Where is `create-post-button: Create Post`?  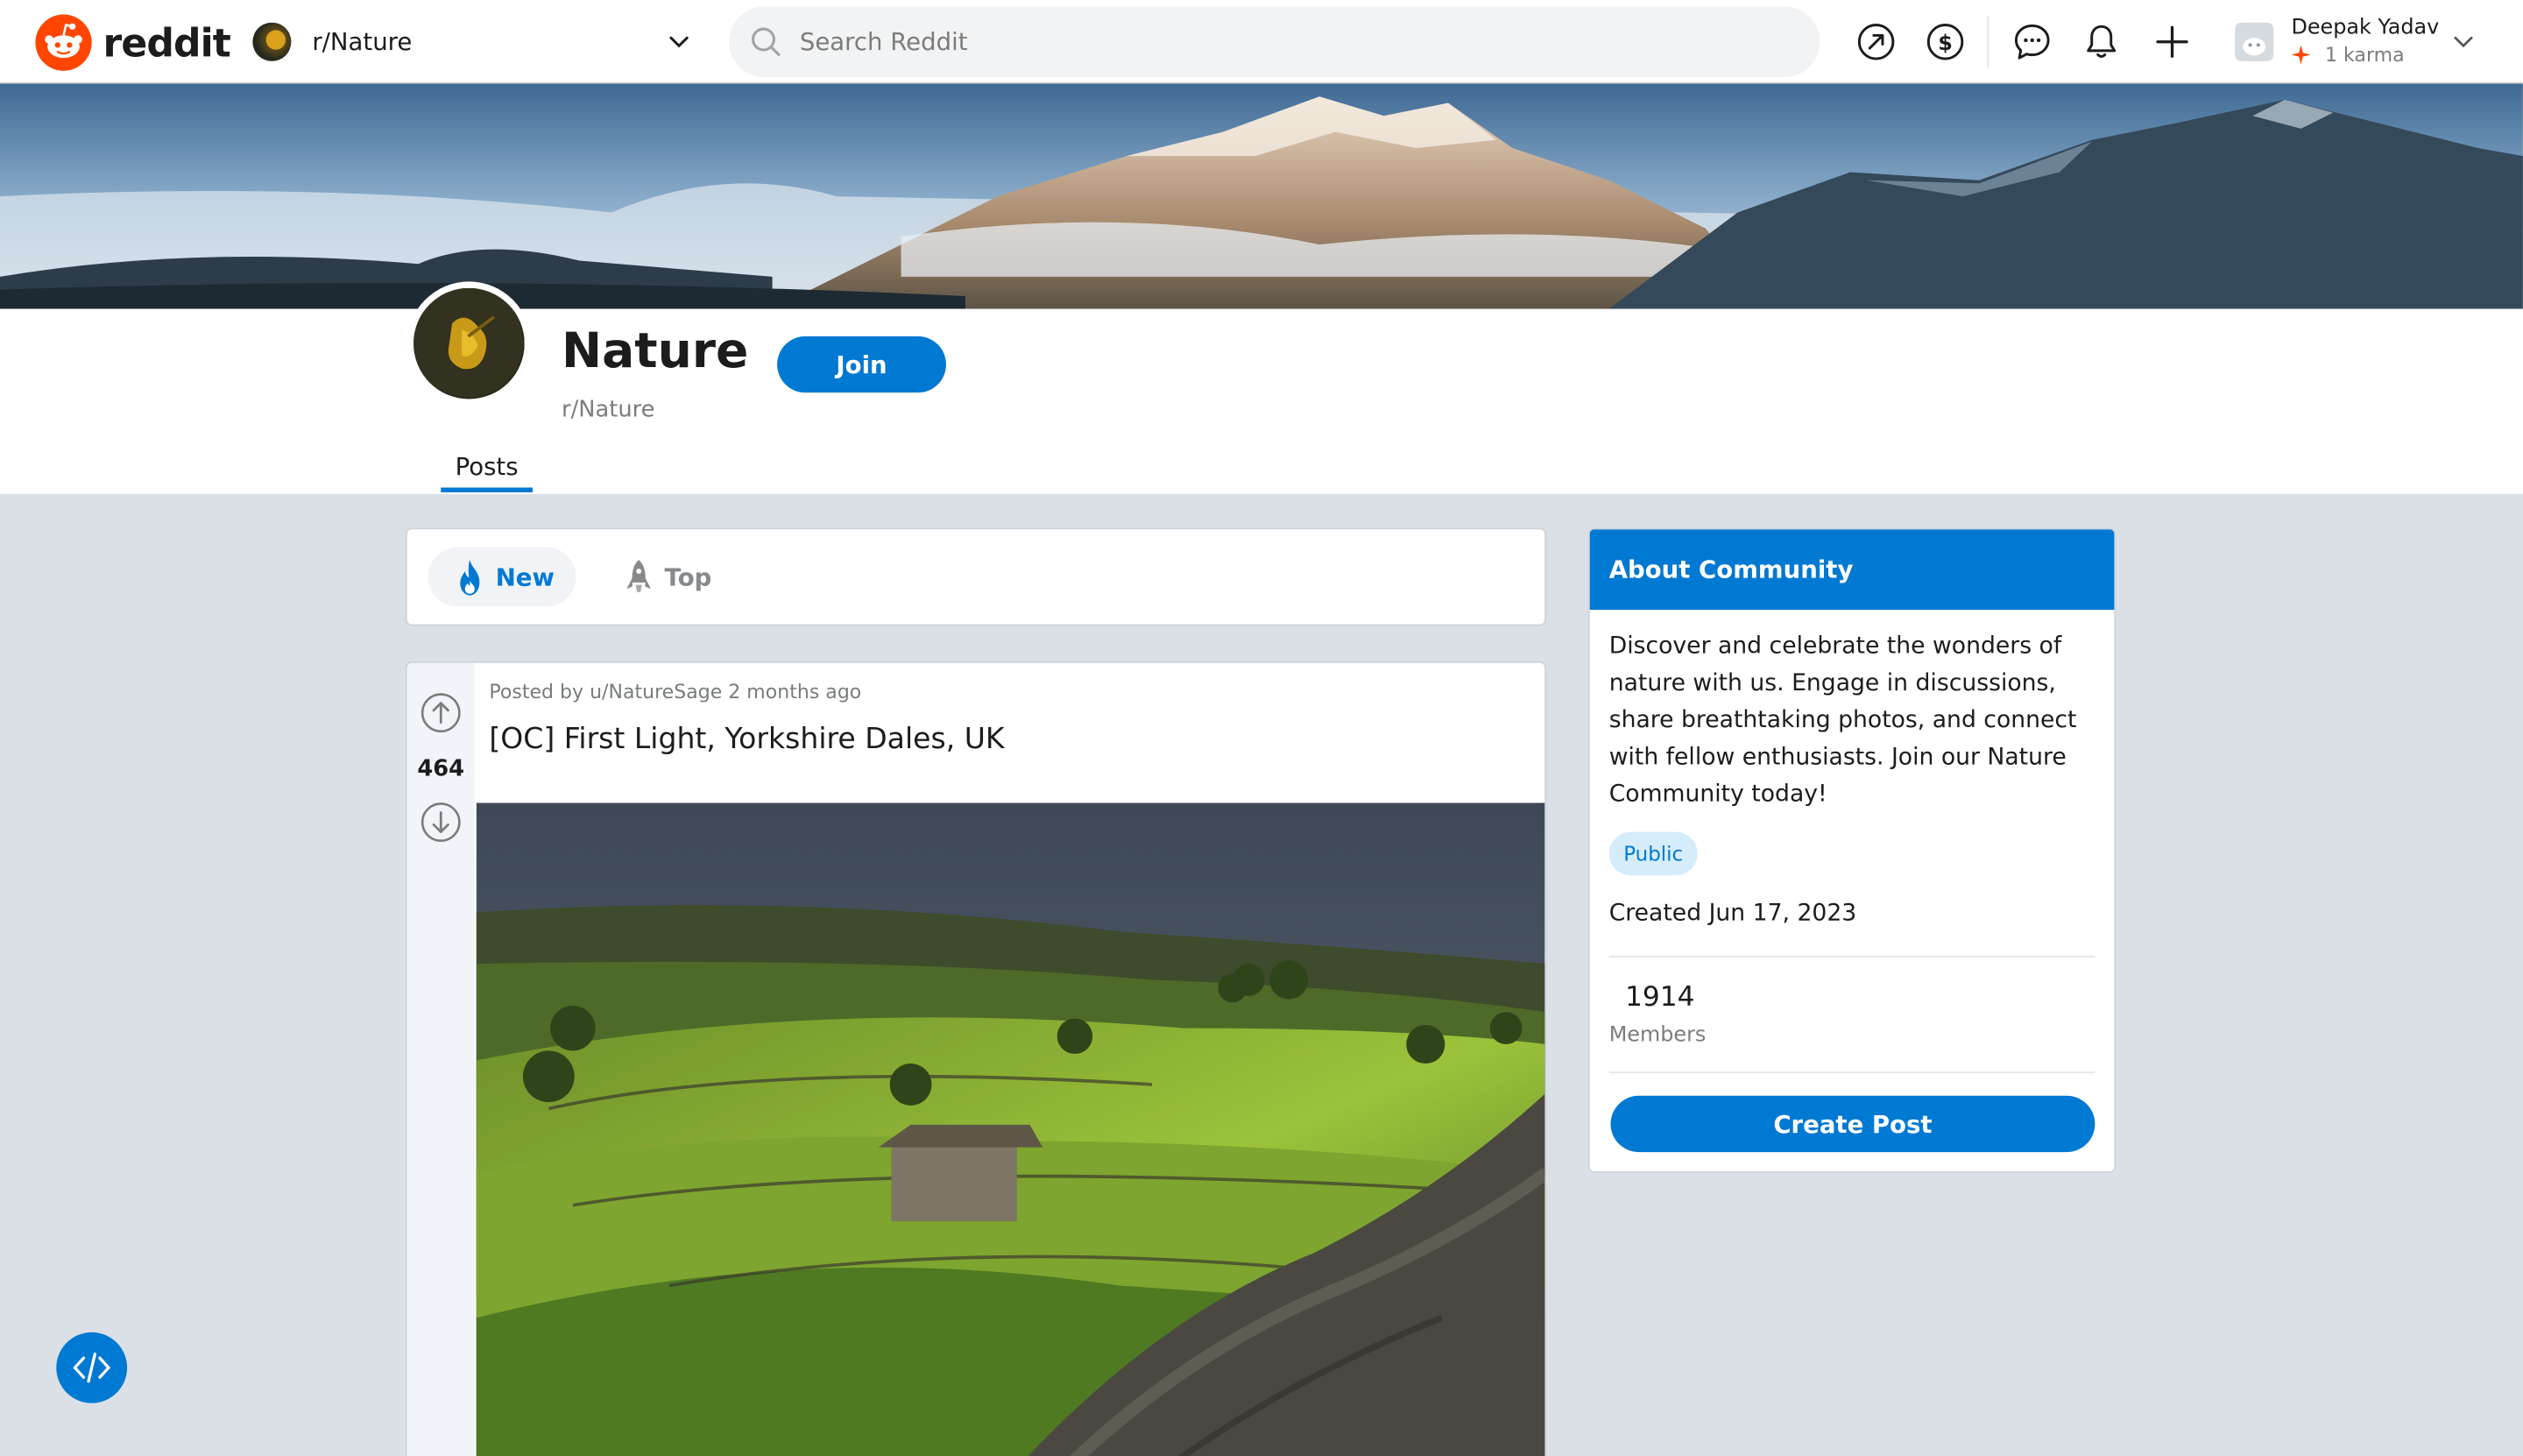
create-post-button: Create Post is located at coordinates (1852, 1124).